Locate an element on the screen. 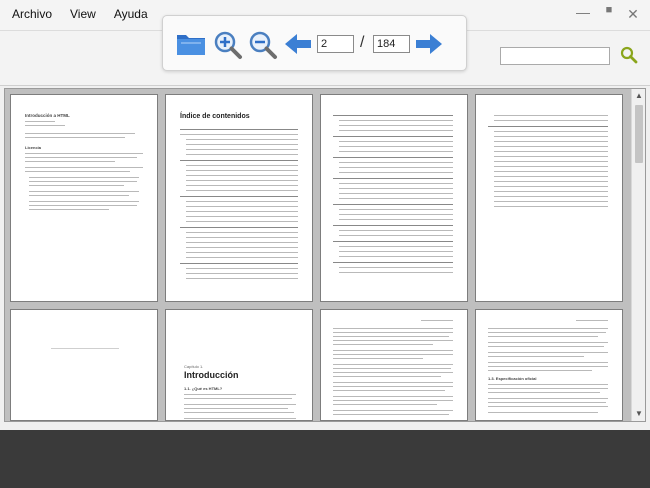  menu-bar: Archivo View Ayuda is located at coordinates (89, 14).